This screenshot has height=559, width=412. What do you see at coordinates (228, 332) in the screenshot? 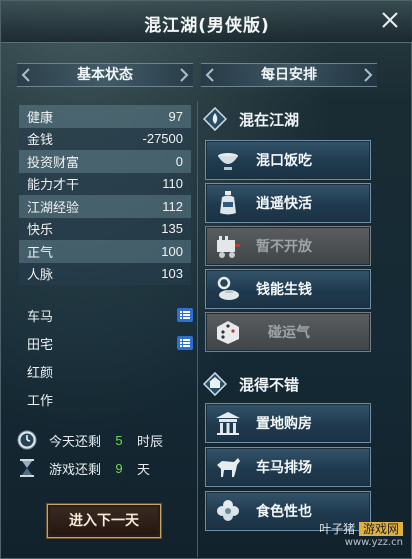
I see `dice-icon` at bounding box center [228, 332].